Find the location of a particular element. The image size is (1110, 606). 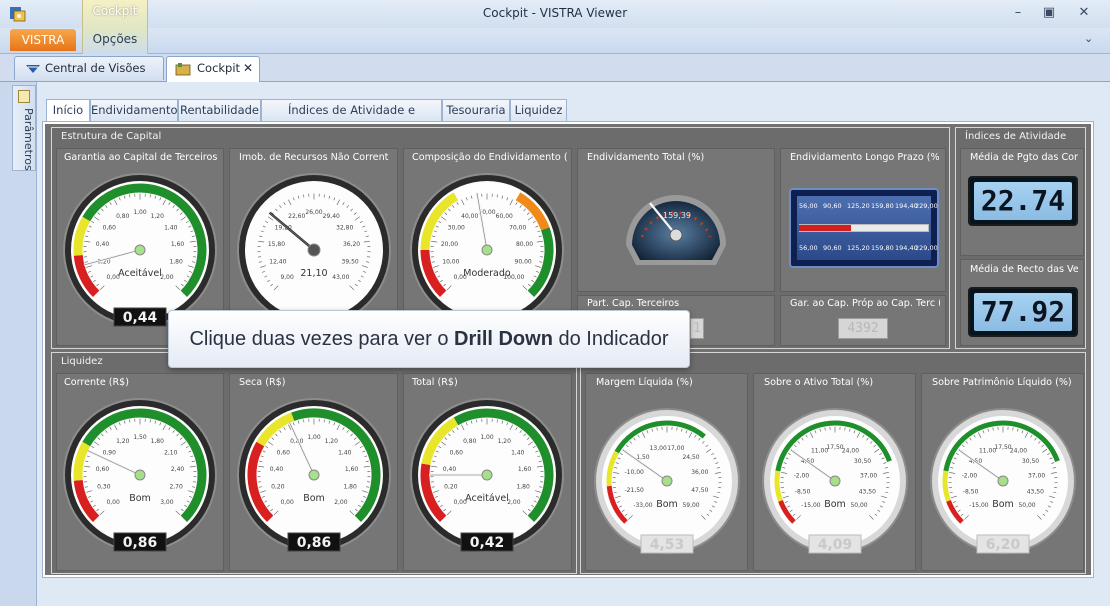

gauge-tick-label: 2,10 is located at coordinates (171, 453).